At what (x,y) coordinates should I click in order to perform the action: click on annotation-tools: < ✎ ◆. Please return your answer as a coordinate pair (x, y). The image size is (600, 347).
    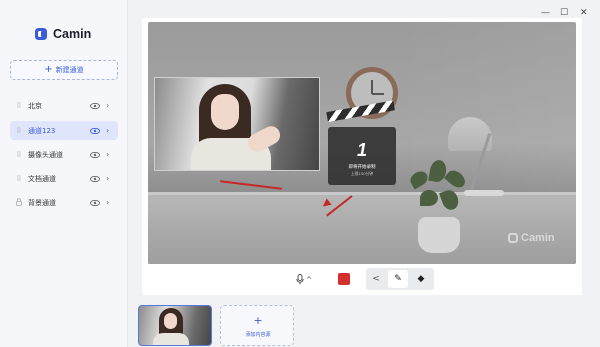
    Looking at the image, I should click on (400, 279).